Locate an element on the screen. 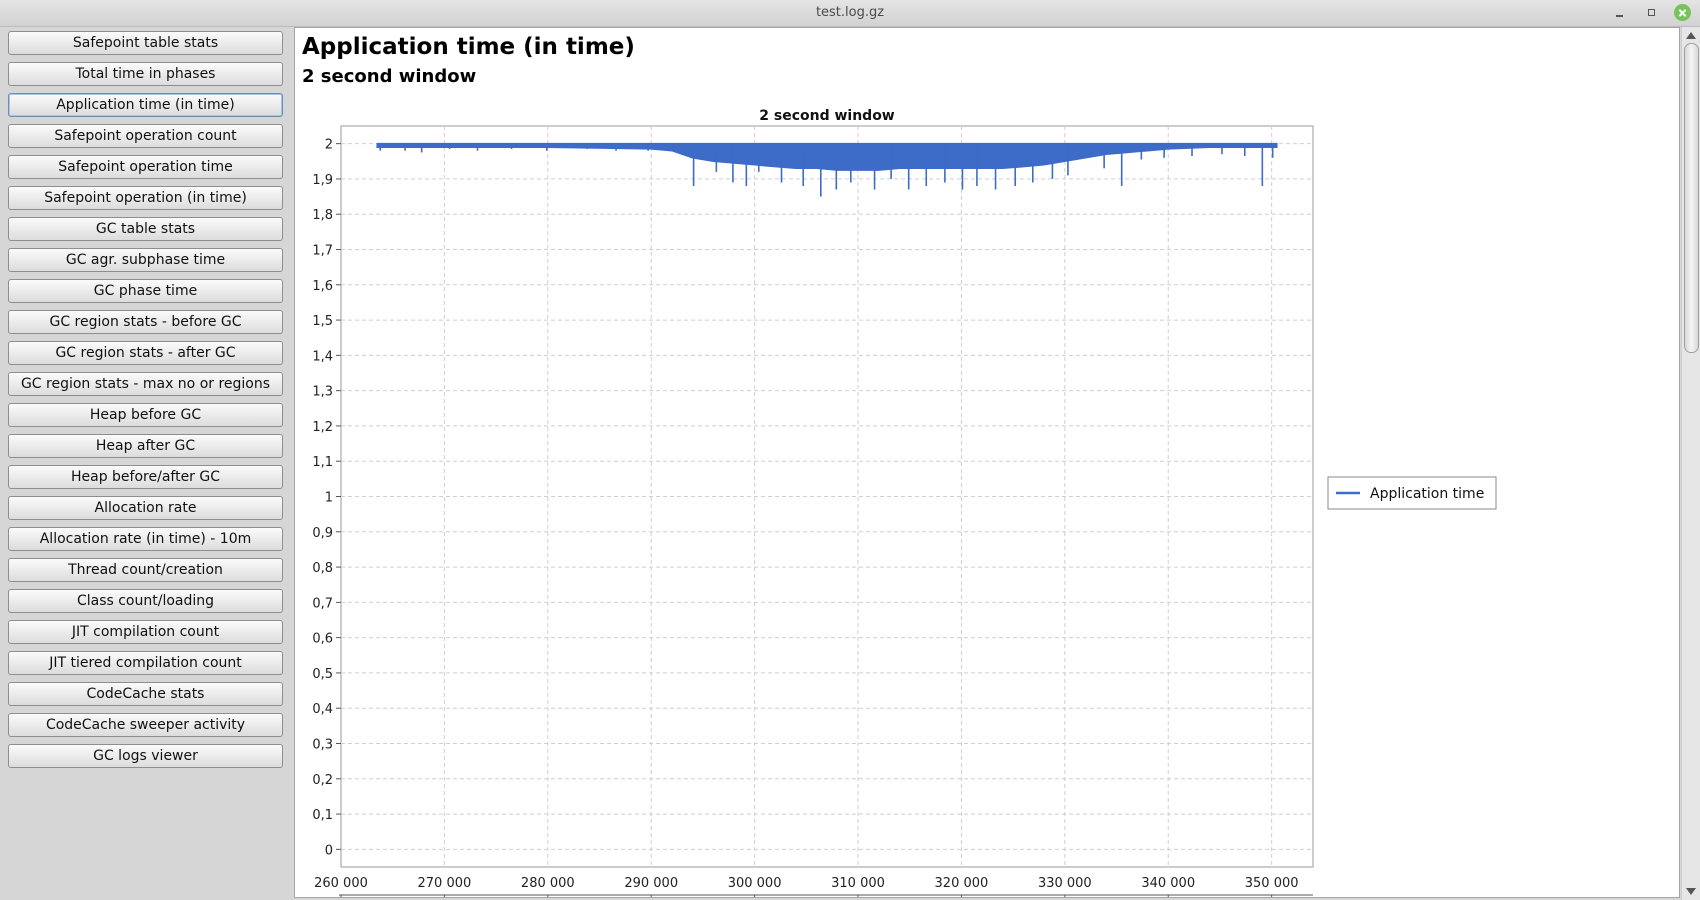 The image size is (1700, 900). y-tick-label: 1,9 is located at coordinates (322, 180).